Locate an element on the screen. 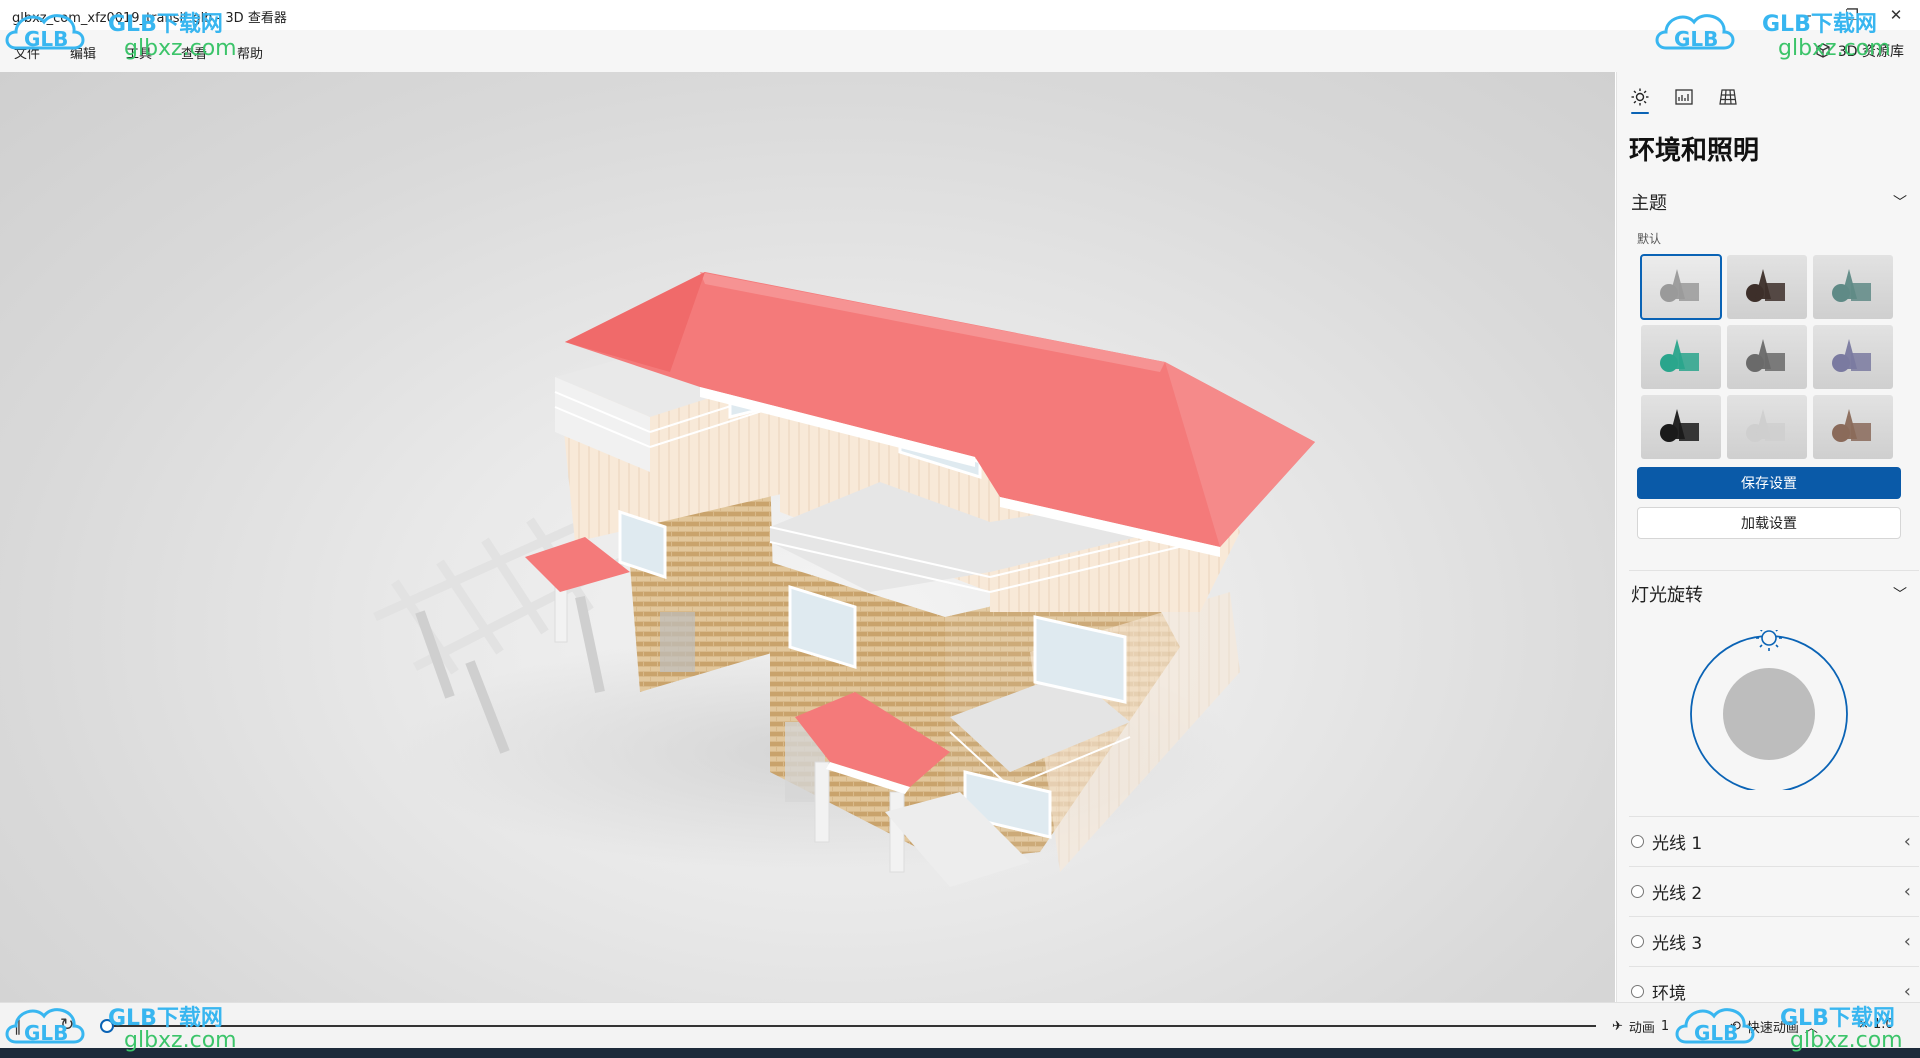 The width and height of the screenshot is (1920, 1058). panel-tabs is located at coordinates (1684, 100).